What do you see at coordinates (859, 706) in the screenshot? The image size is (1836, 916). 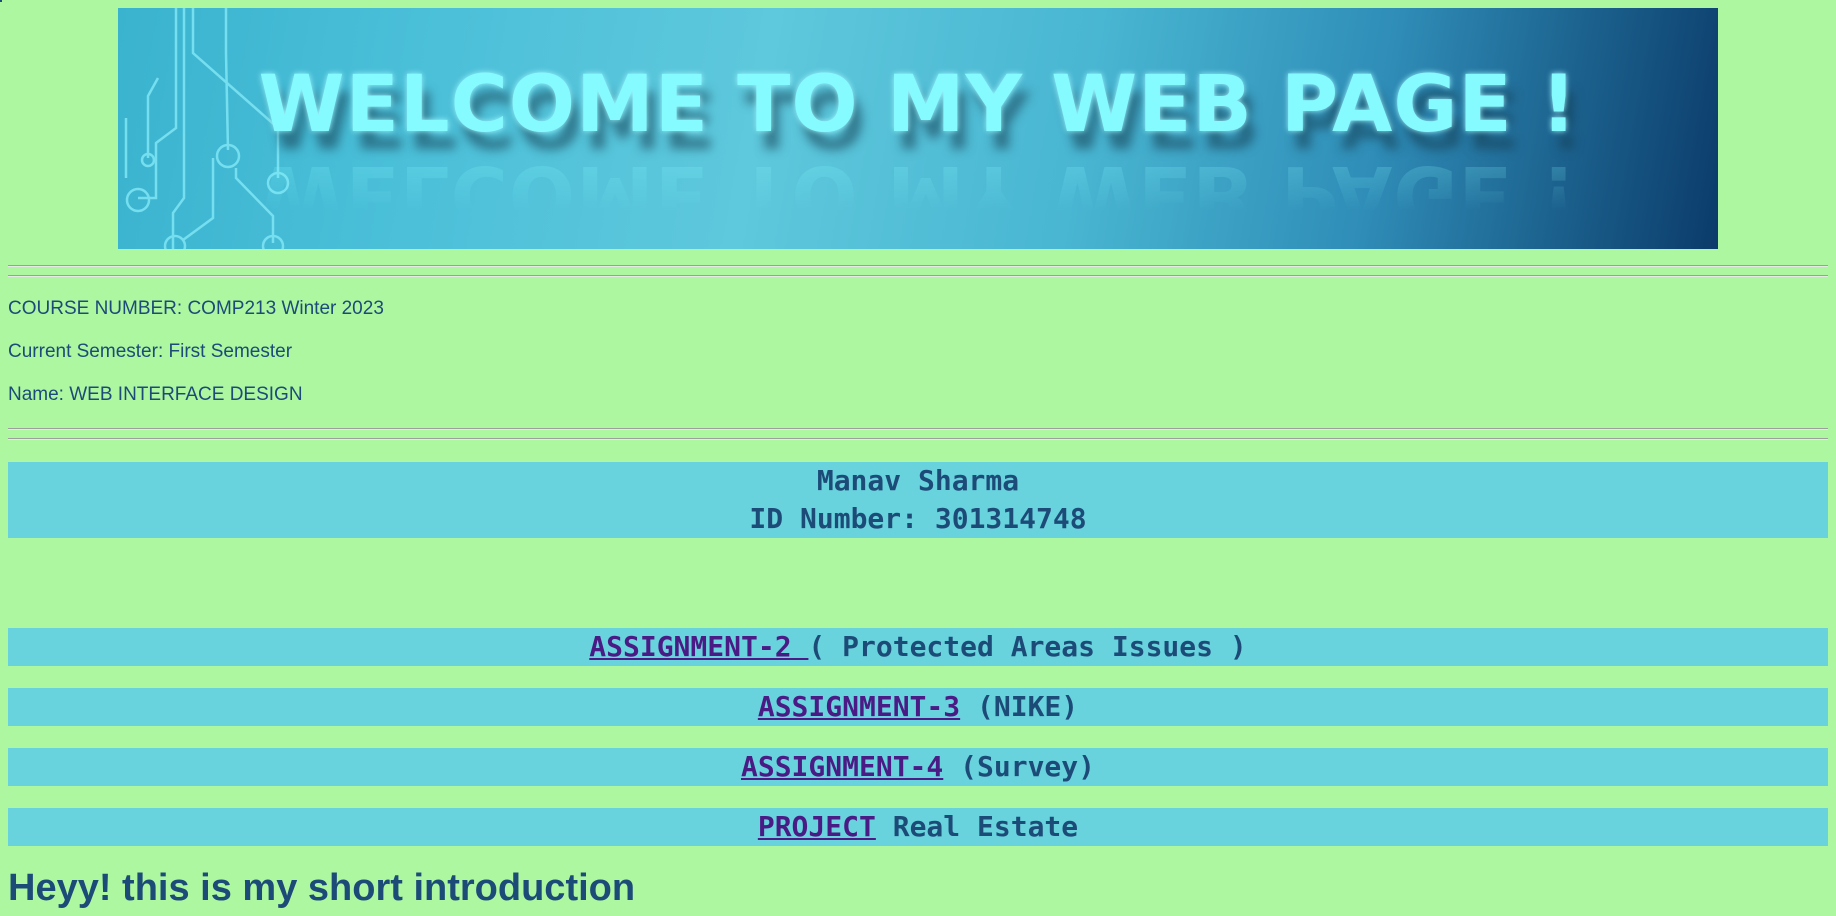 I see `assignment-3-link: ASSIGNMENT-3` at bounding box center [859, 706].